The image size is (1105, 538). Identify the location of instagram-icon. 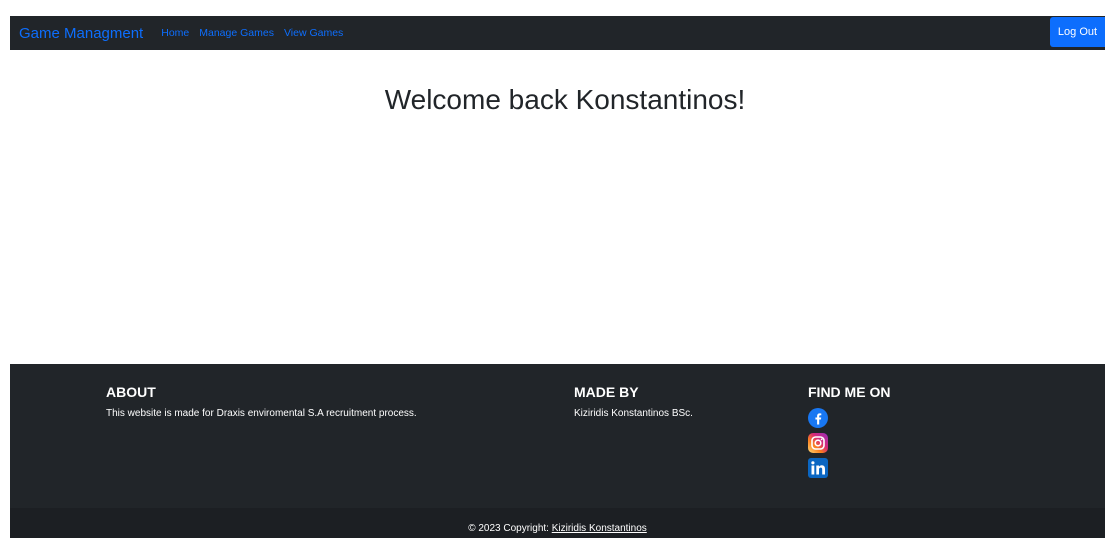
(818, 443).